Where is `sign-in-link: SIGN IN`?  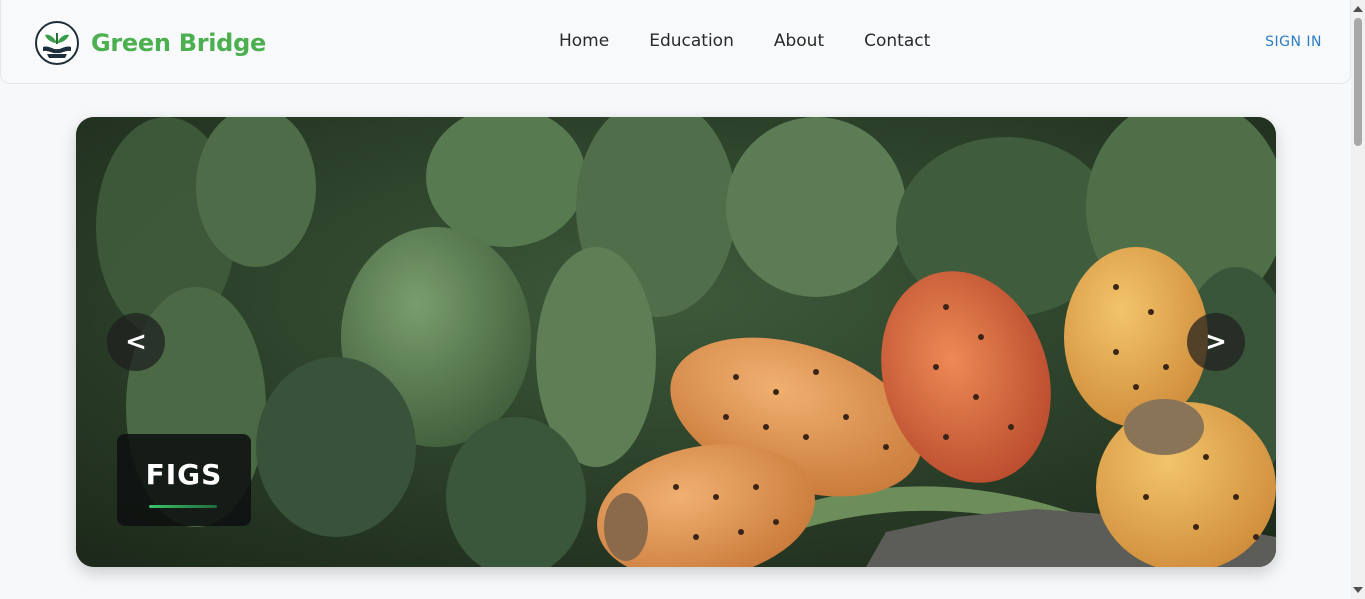 sign-in-link: SIGN IN is located at coordinates (1293, 42).